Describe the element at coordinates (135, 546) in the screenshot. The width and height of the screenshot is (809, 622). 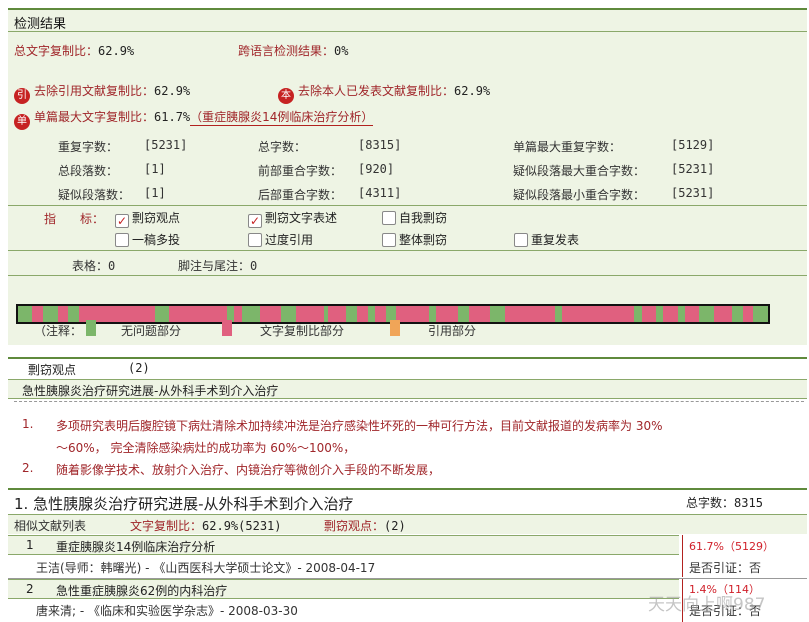
I see `similar-doc-title: 重症胰腺炎14例临床治疗分析` at that location.